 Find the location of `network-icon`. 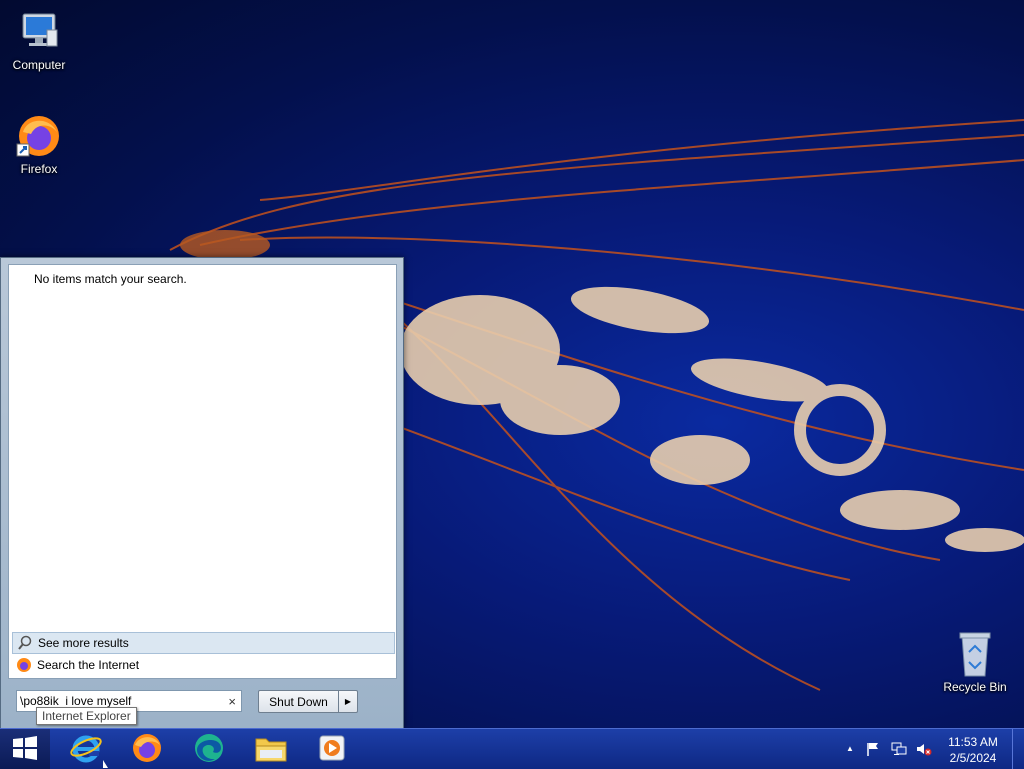

network-icon is located at coordinates (899, 749).